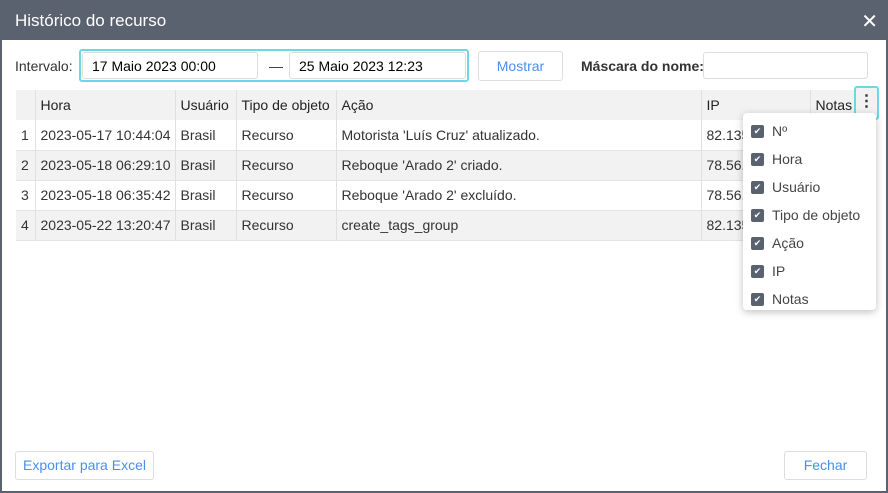 This screenshot has width=888, height=493. Describe the element at coordinates (26, 165) in the screenshot. I see `cell-row-number: 2` at that location.